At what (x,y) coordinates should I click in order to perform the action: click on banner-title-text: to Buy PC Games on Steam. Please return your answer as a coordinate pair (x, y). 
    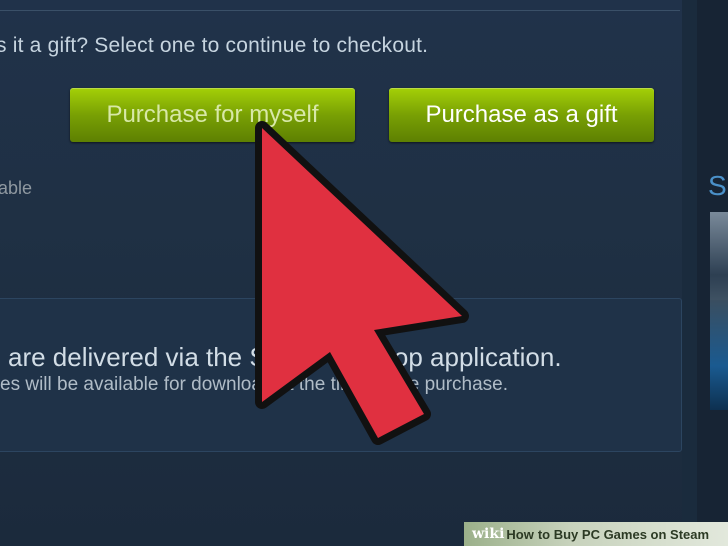
    Looking at the image, I should click on (623, 534).